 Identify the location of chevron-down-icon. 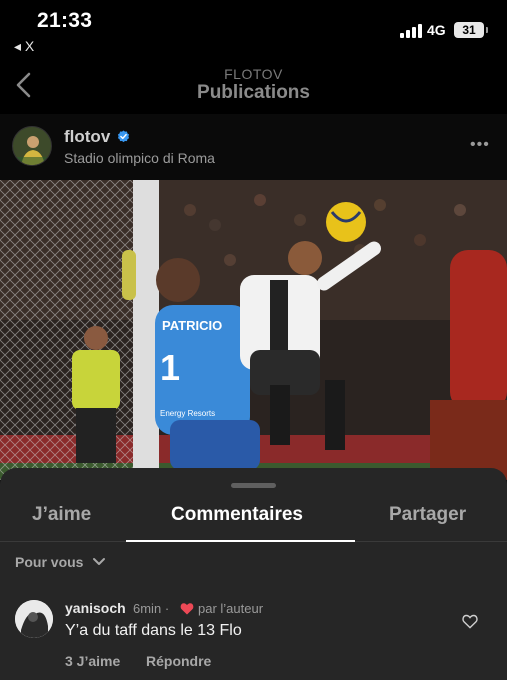
(99, 562).